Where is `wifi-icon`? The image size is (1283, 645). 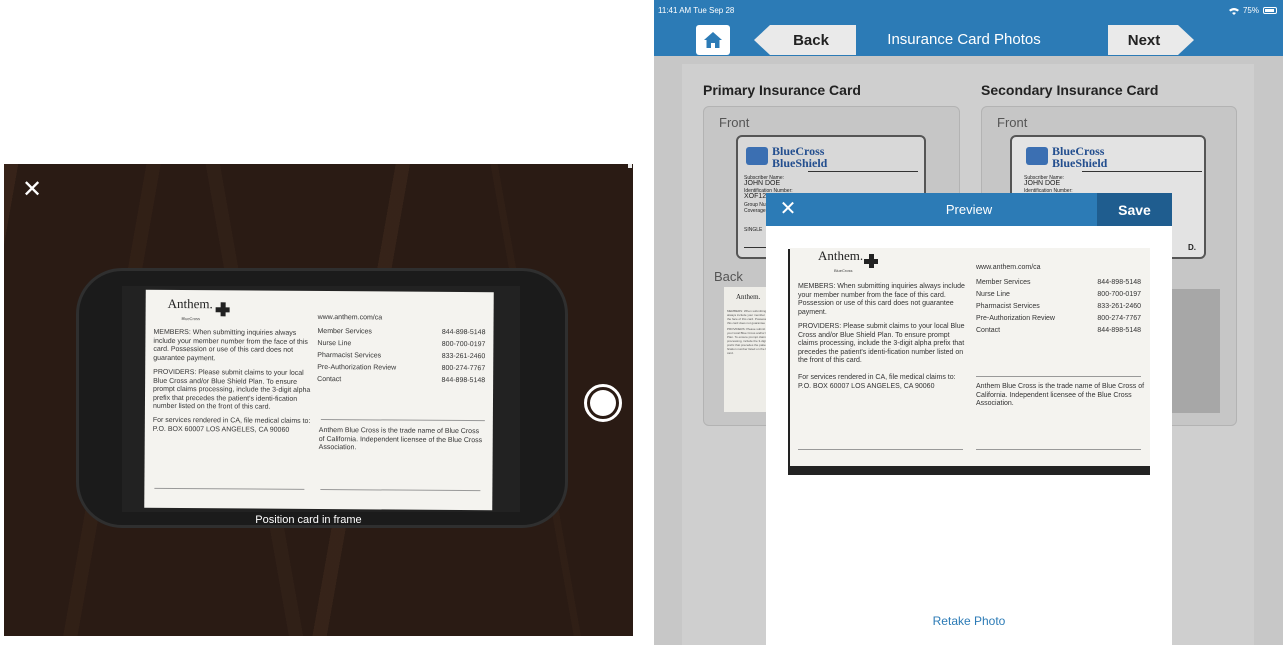 wifi-icon is located at coordinates (1233, 11).